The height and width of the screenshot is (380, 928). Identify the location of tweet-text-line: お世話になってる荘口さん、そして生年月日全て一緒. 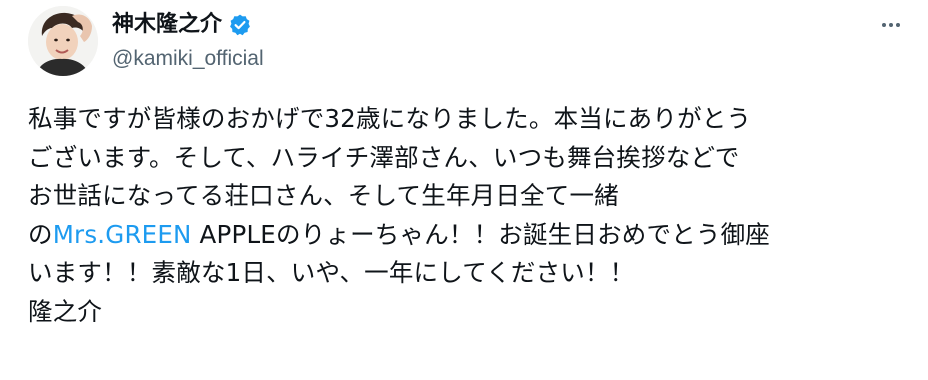
(468, 196).